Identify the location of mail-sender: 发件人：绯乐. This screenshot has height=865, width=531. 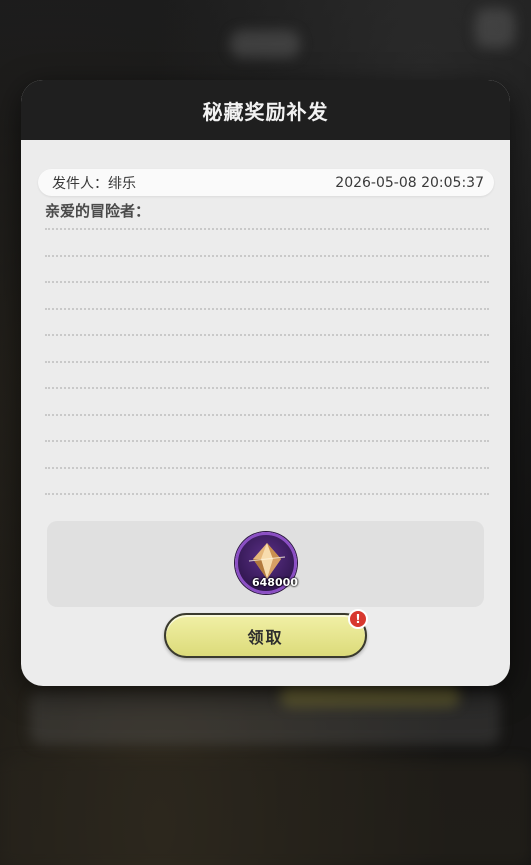
(94, 183).